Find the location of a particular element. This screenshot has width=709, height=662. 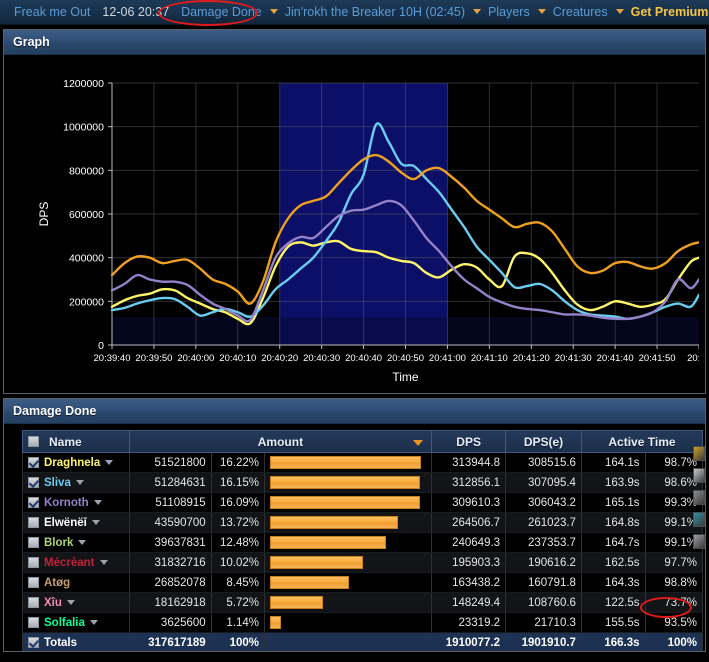

table-cell-amount: 26852078 is located at coordinates (170, 582).